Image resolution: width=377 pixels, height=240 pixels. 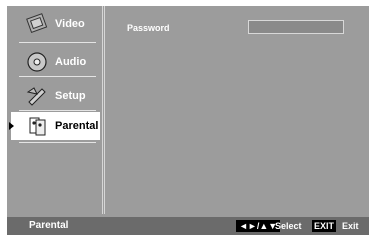 I want to click on disc-icon, so click(x=37, y=62).